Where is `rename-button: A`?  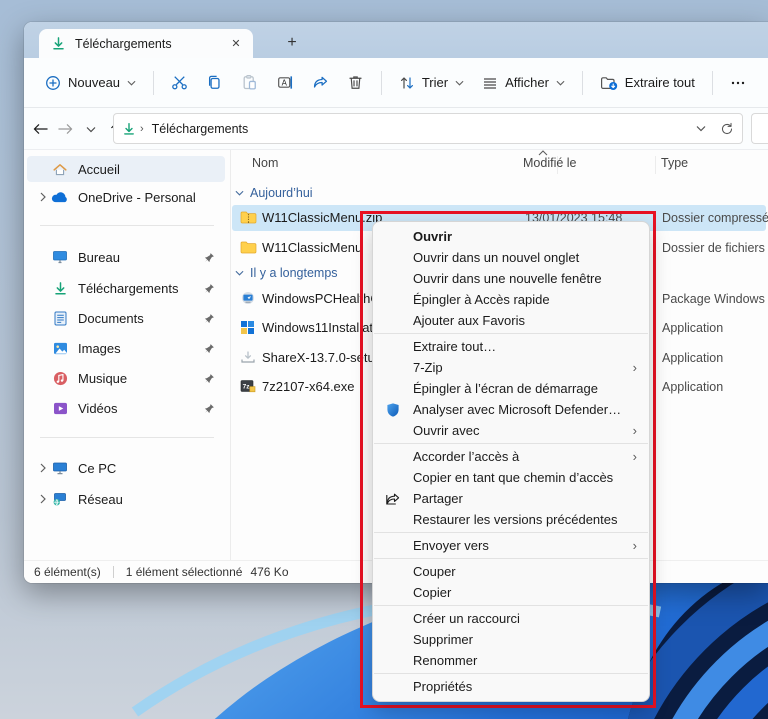
rename-button: A is located at coordinates (284, 83).